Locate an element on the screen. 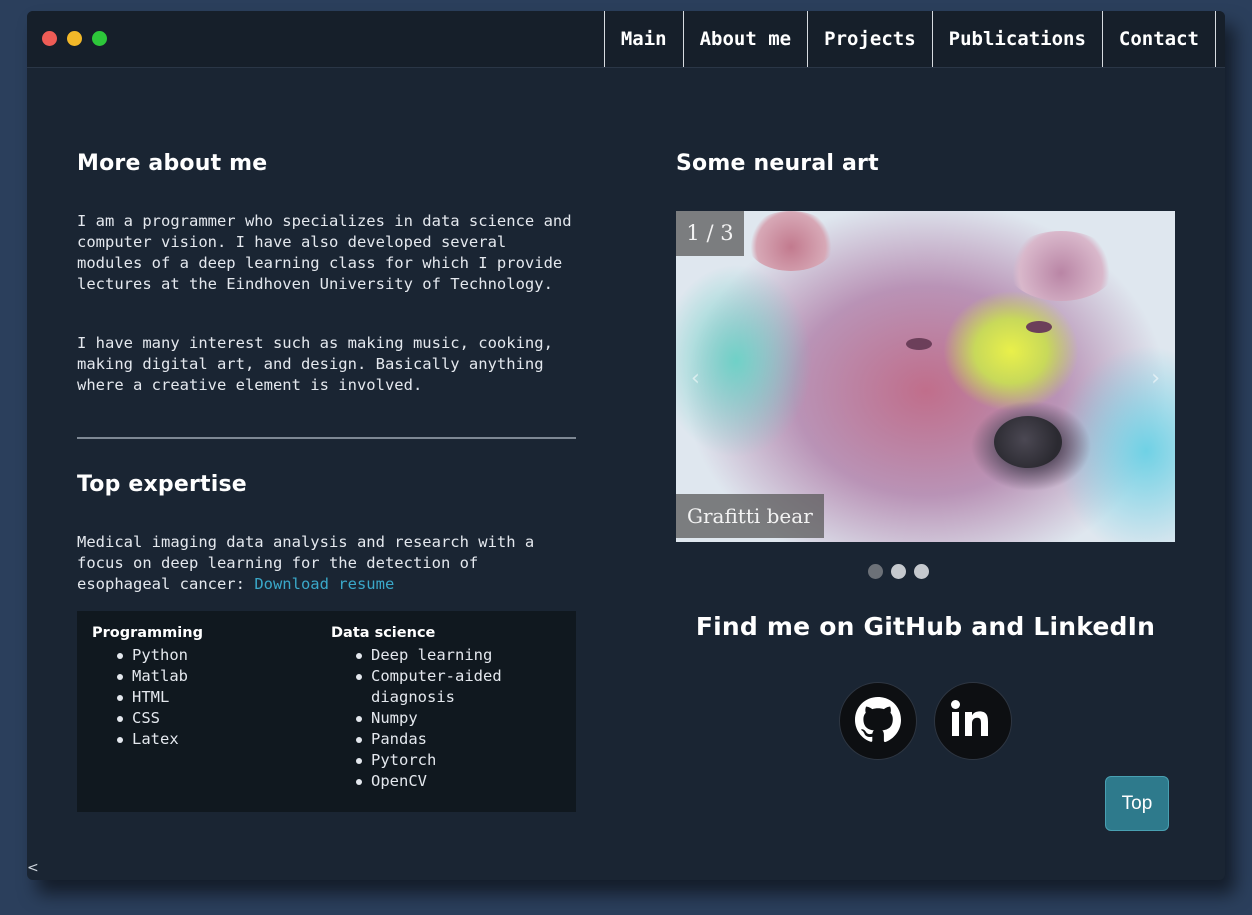 Image resolution: width=1252 pixels, height=915 pixels. nav-publications: Publications is located at coordinates (1016, 39).